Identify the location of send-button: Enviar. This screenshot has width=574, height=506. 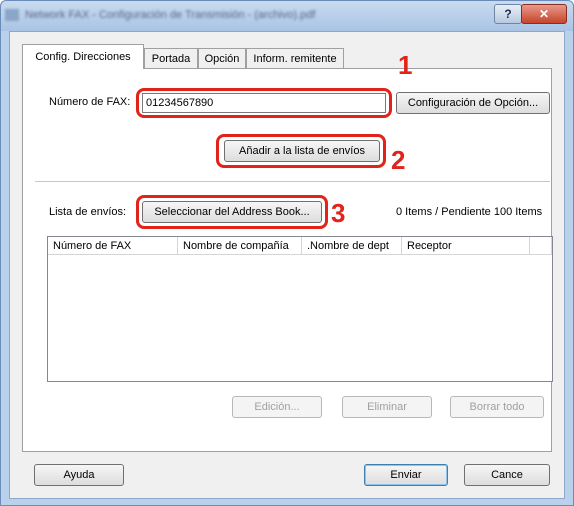
(406, 475).